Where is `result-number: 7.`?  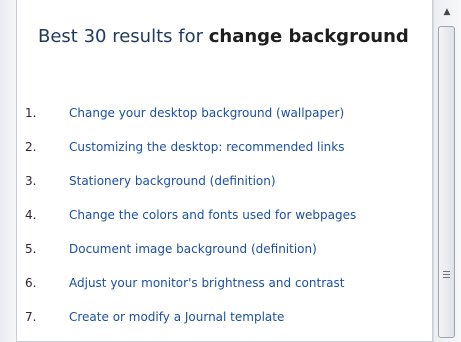
result-number: 7. is located at coordinates (31, 317).